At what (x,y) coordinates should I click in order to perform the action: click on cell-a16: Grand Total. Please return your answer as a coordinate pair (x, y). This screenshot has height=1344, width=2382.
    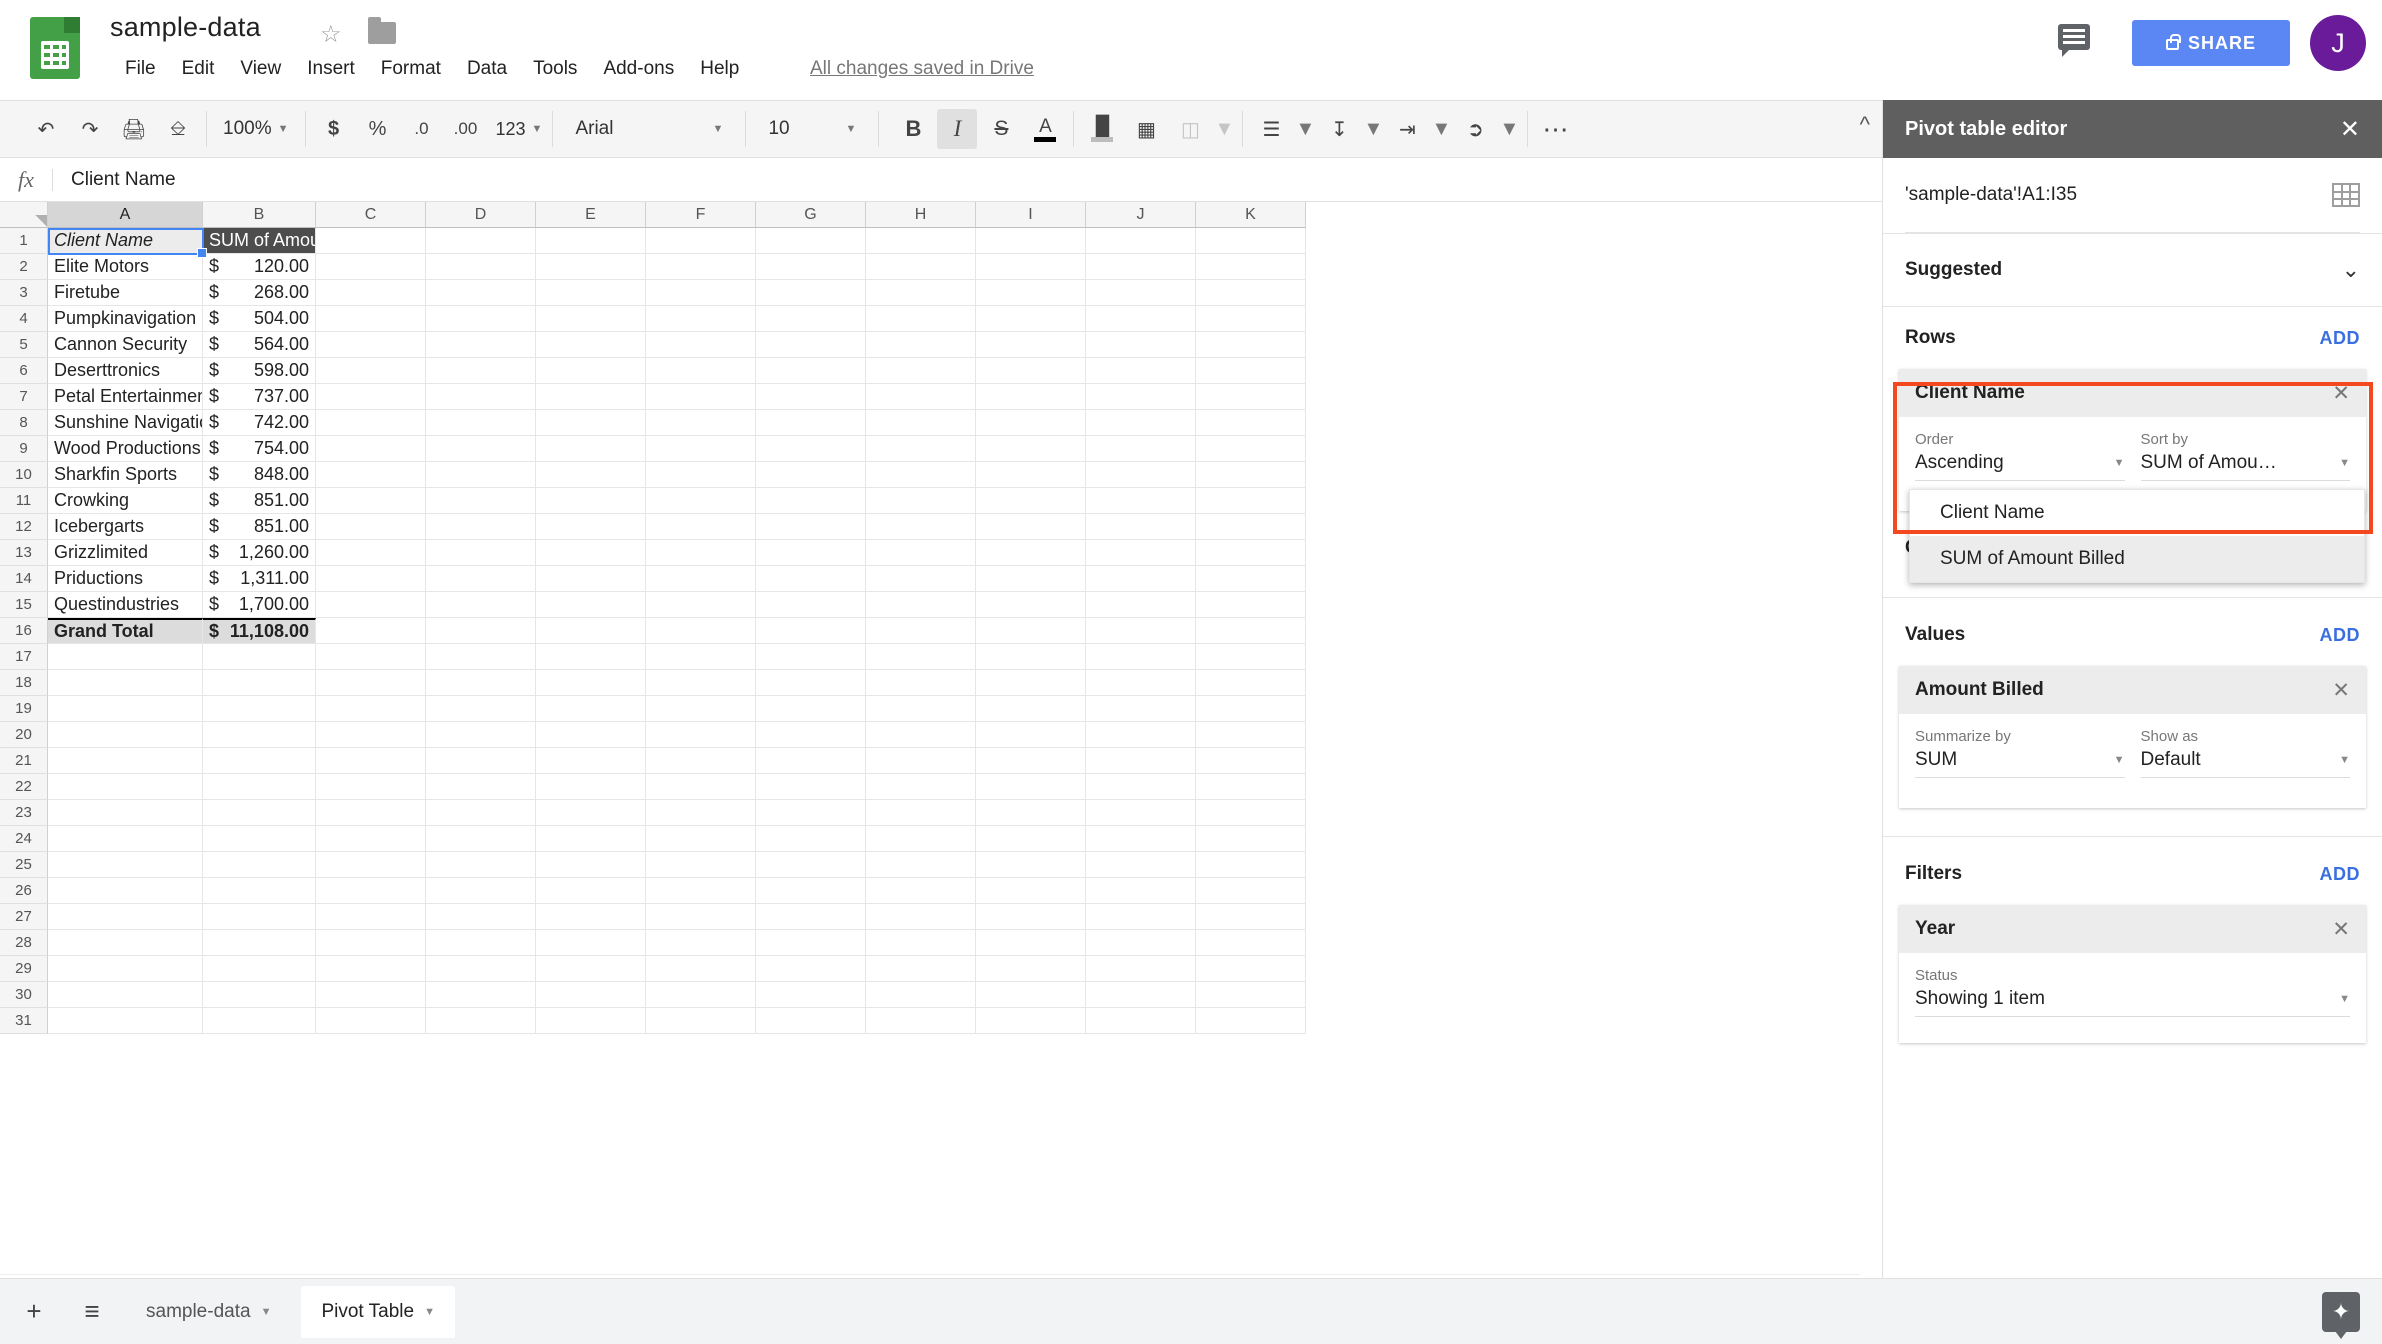
    Looking at the image, I should click on (125, 631).